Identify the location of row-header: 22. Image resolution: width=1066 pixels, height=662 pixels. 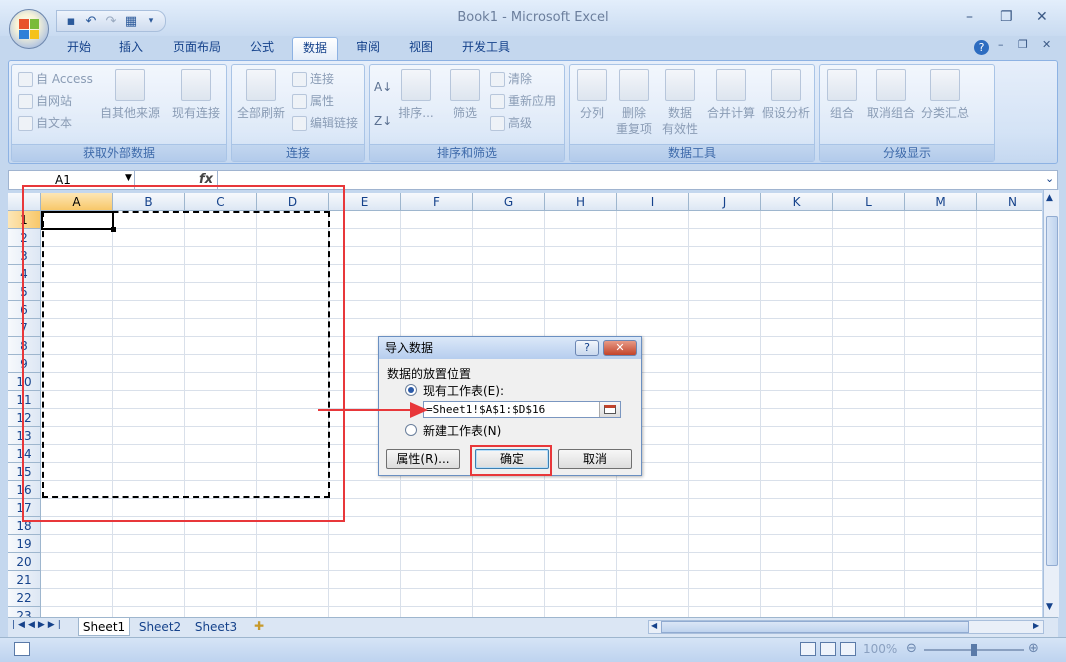
(24, 598).